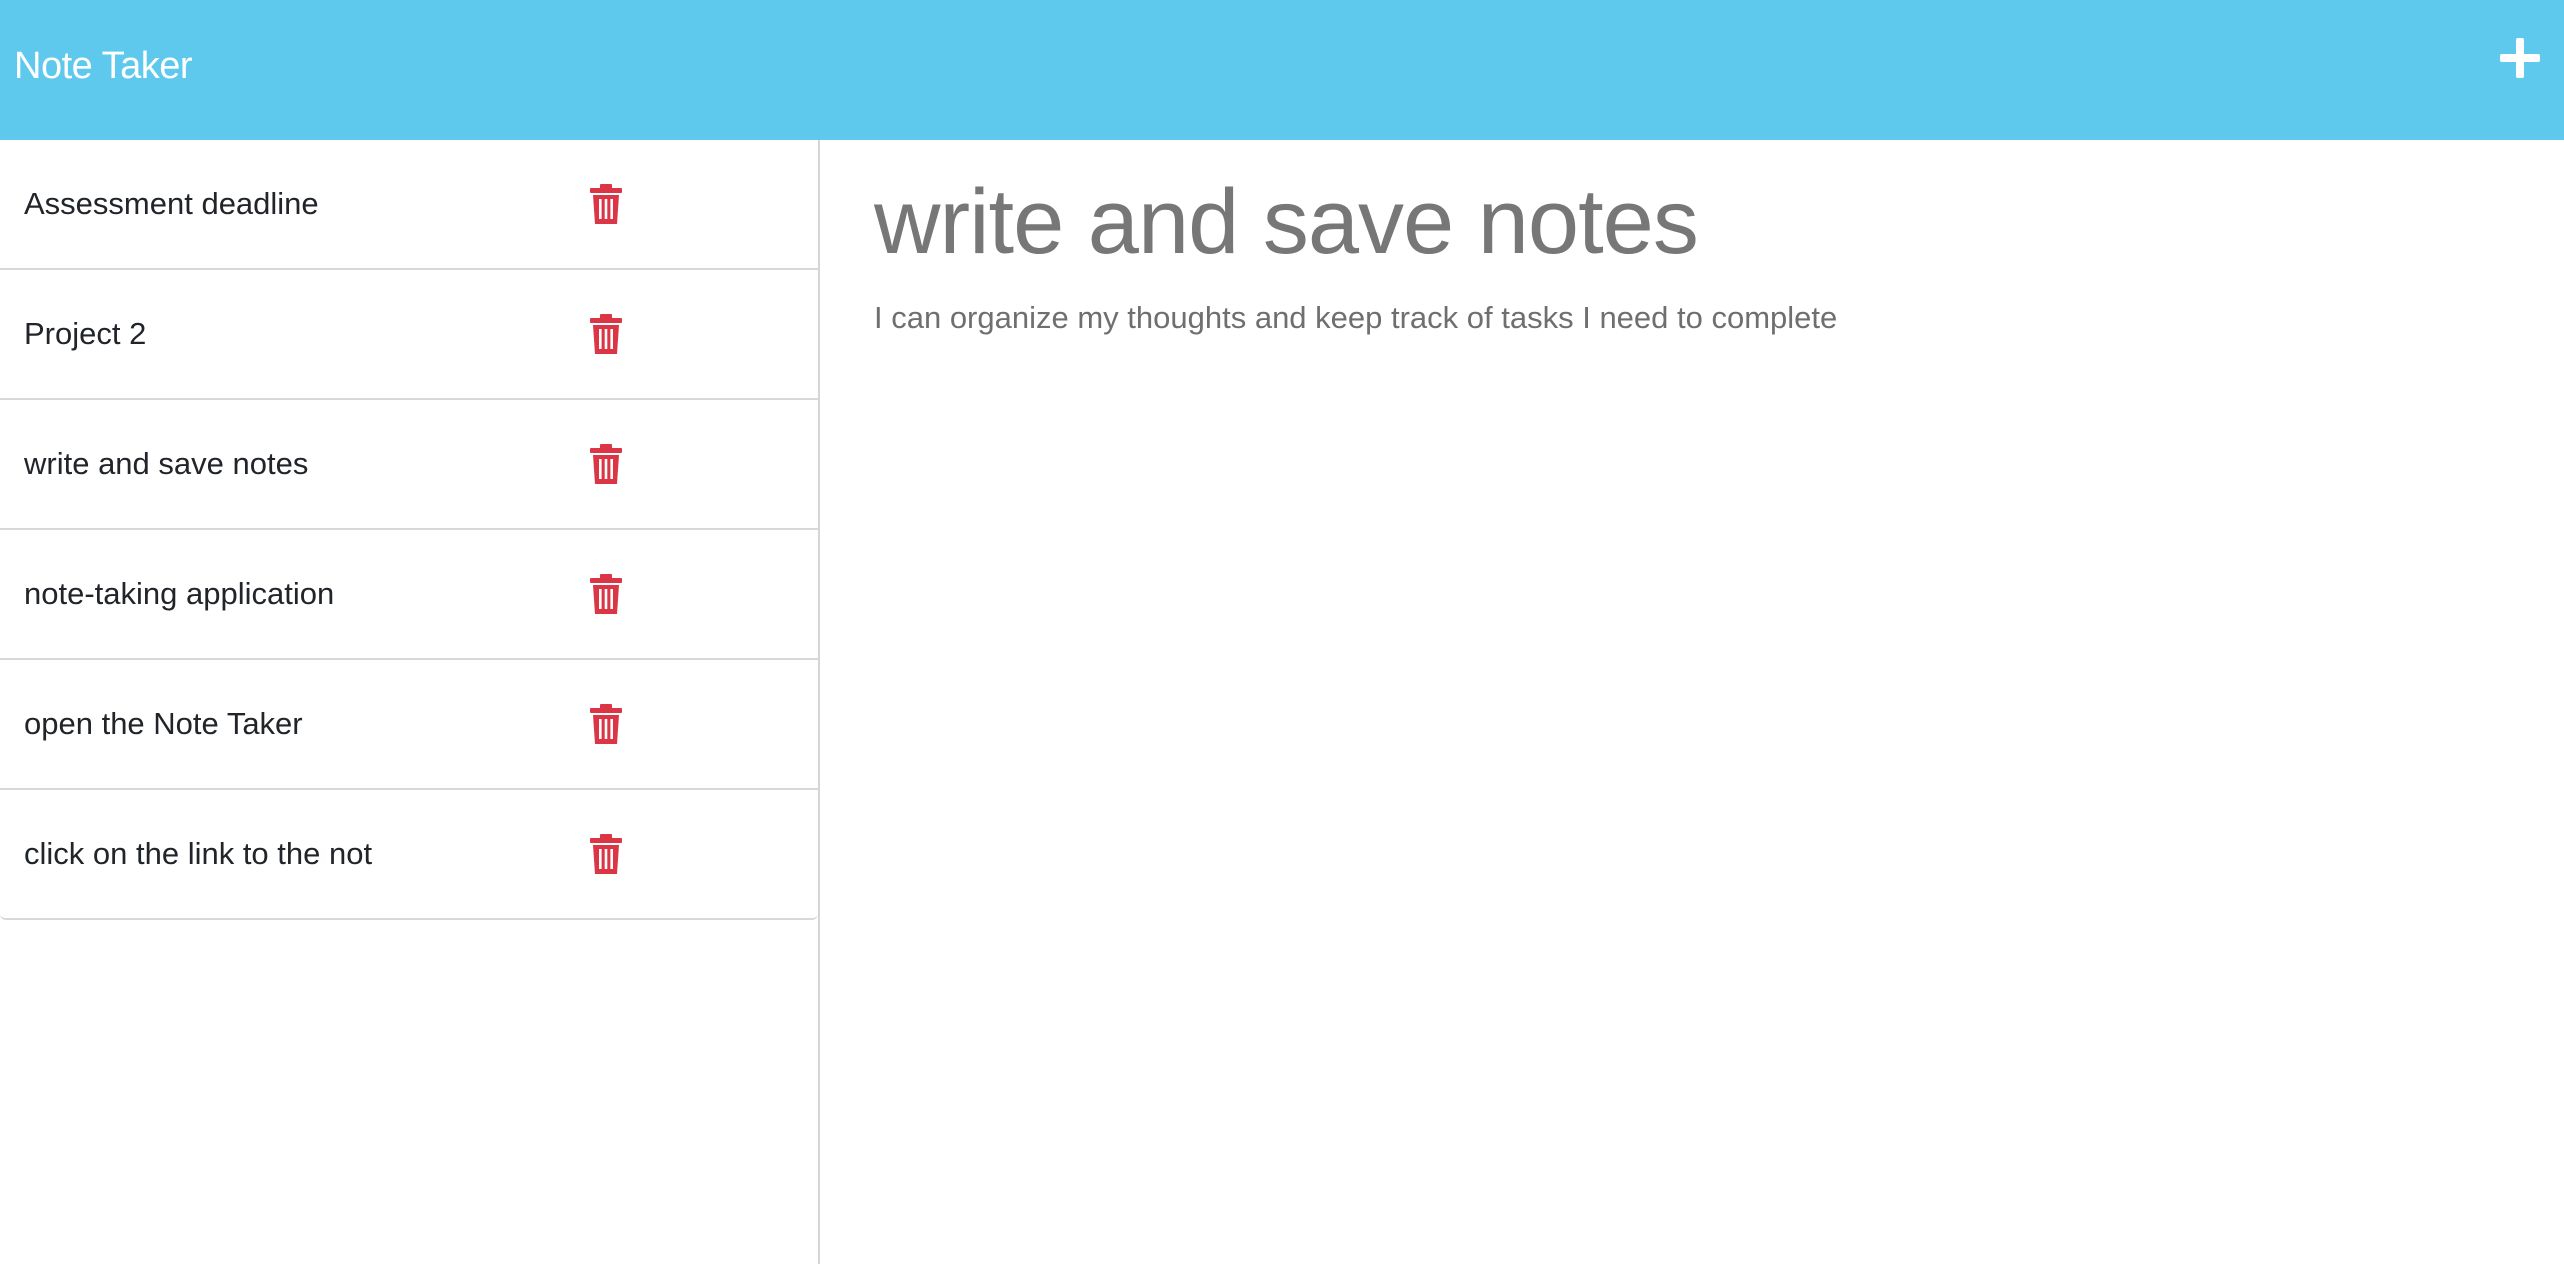 This screenshot has width=2564, height=1264. What do you see at coordinates (409, 853) in the screenshot?
I see `list-item: click on the link to the not` at bounding box center [409, 853].